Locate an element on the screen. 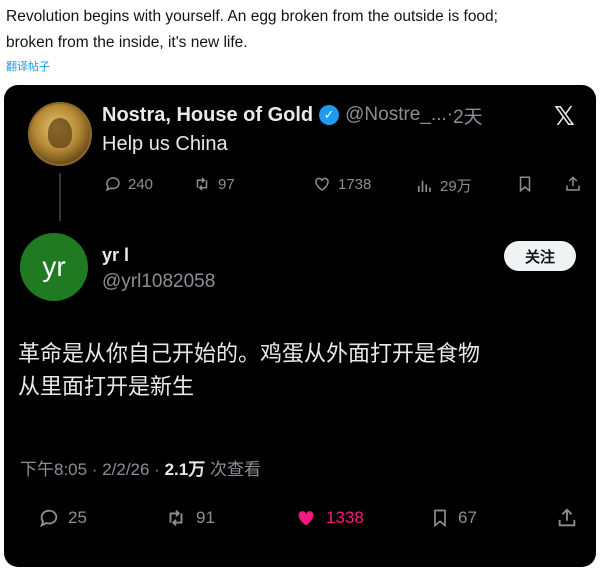  original-reply-count: 240 is located at coordinates (141, 184).